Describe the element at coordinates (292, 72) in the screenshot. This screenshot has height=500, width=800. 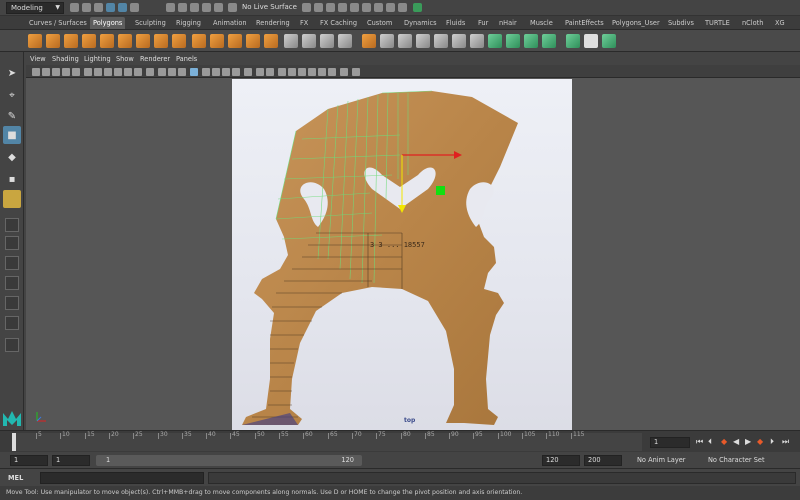
I see `xray-joints-icon` at that location.